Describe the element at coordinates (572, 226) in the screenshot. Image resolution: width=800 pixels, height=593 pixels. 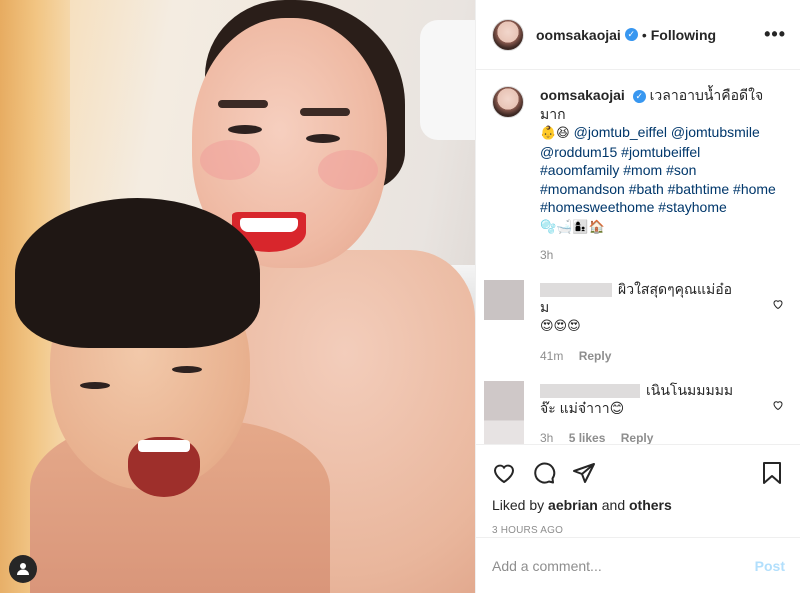
I see `caption-emoji: 🫧🛁👩‍👦🏠` at that location.